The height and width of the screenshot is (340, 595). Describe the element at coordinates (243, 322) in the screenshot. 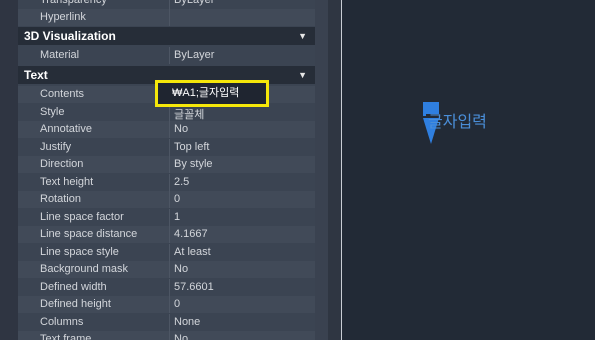

I see `property-value: None` at that location.